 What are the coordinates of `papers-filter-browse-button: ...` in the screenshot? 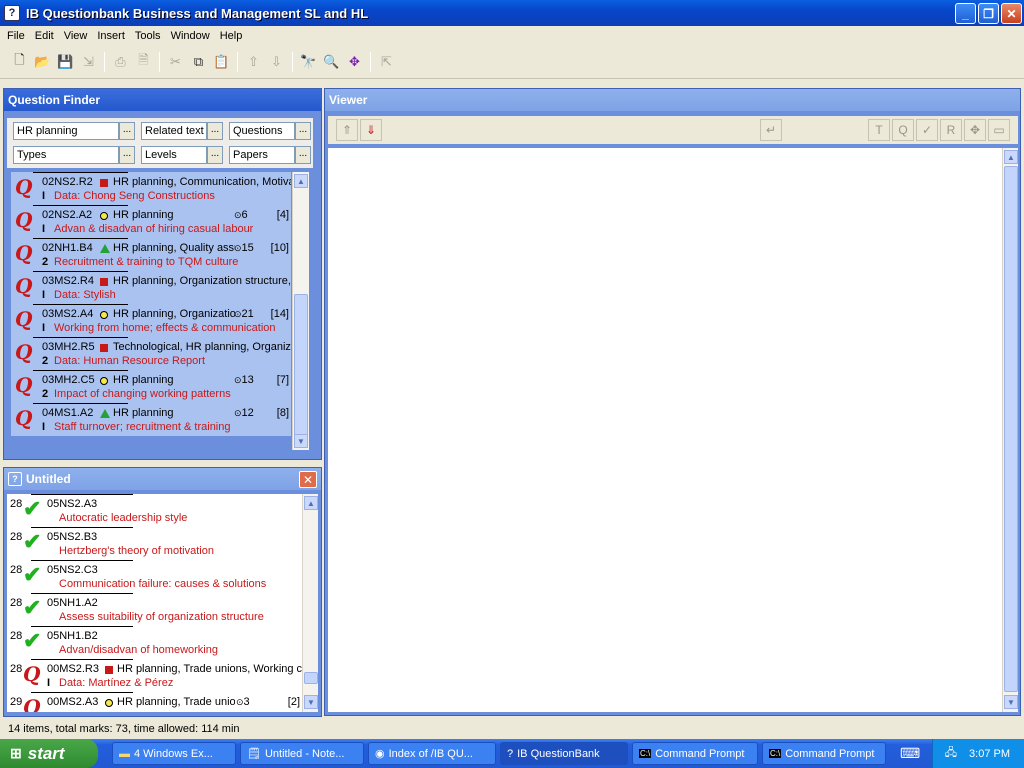 It's located at (303, 155).